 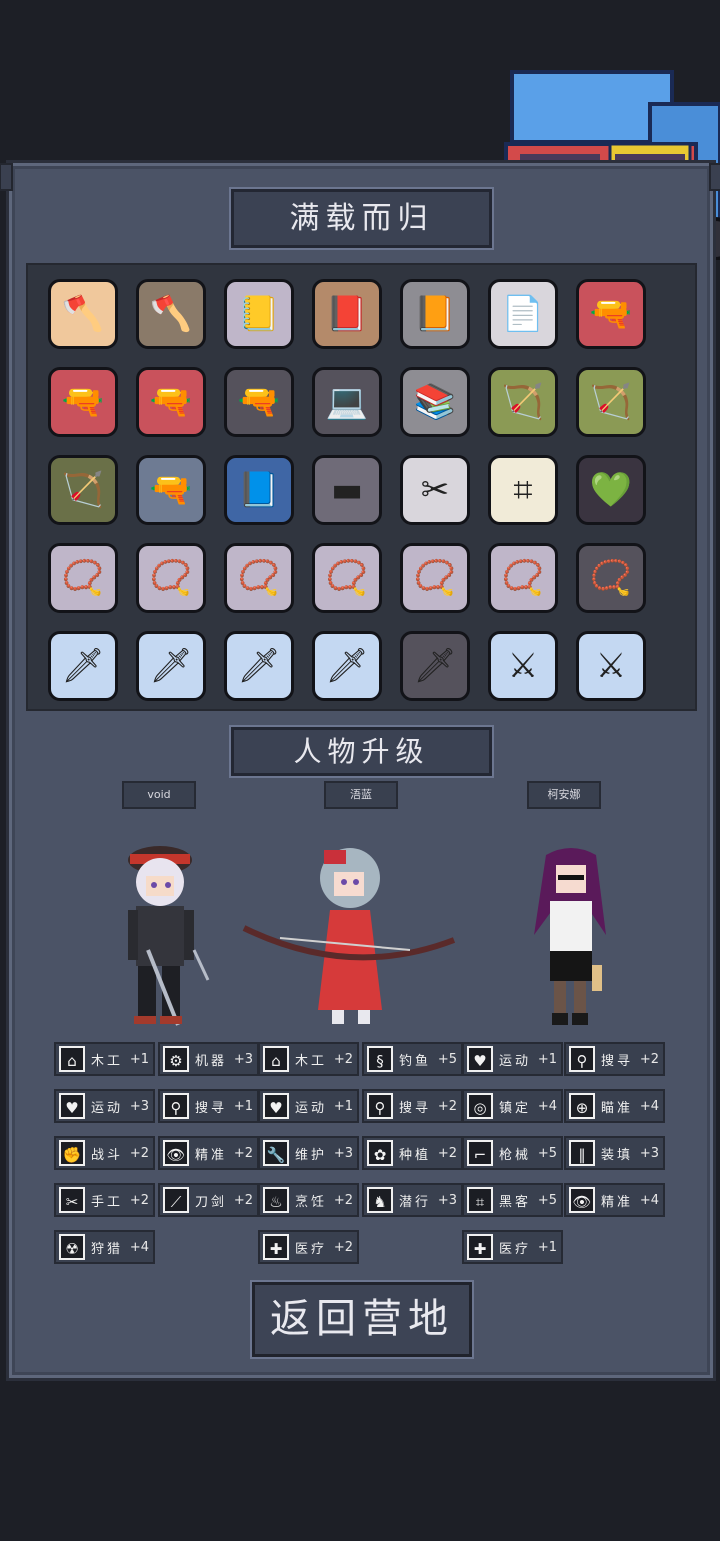 What do you see at coordinates (276, 1247) in the screenshot?
I see `medkit-icon: ✚` at bounding box center [276, 1247].